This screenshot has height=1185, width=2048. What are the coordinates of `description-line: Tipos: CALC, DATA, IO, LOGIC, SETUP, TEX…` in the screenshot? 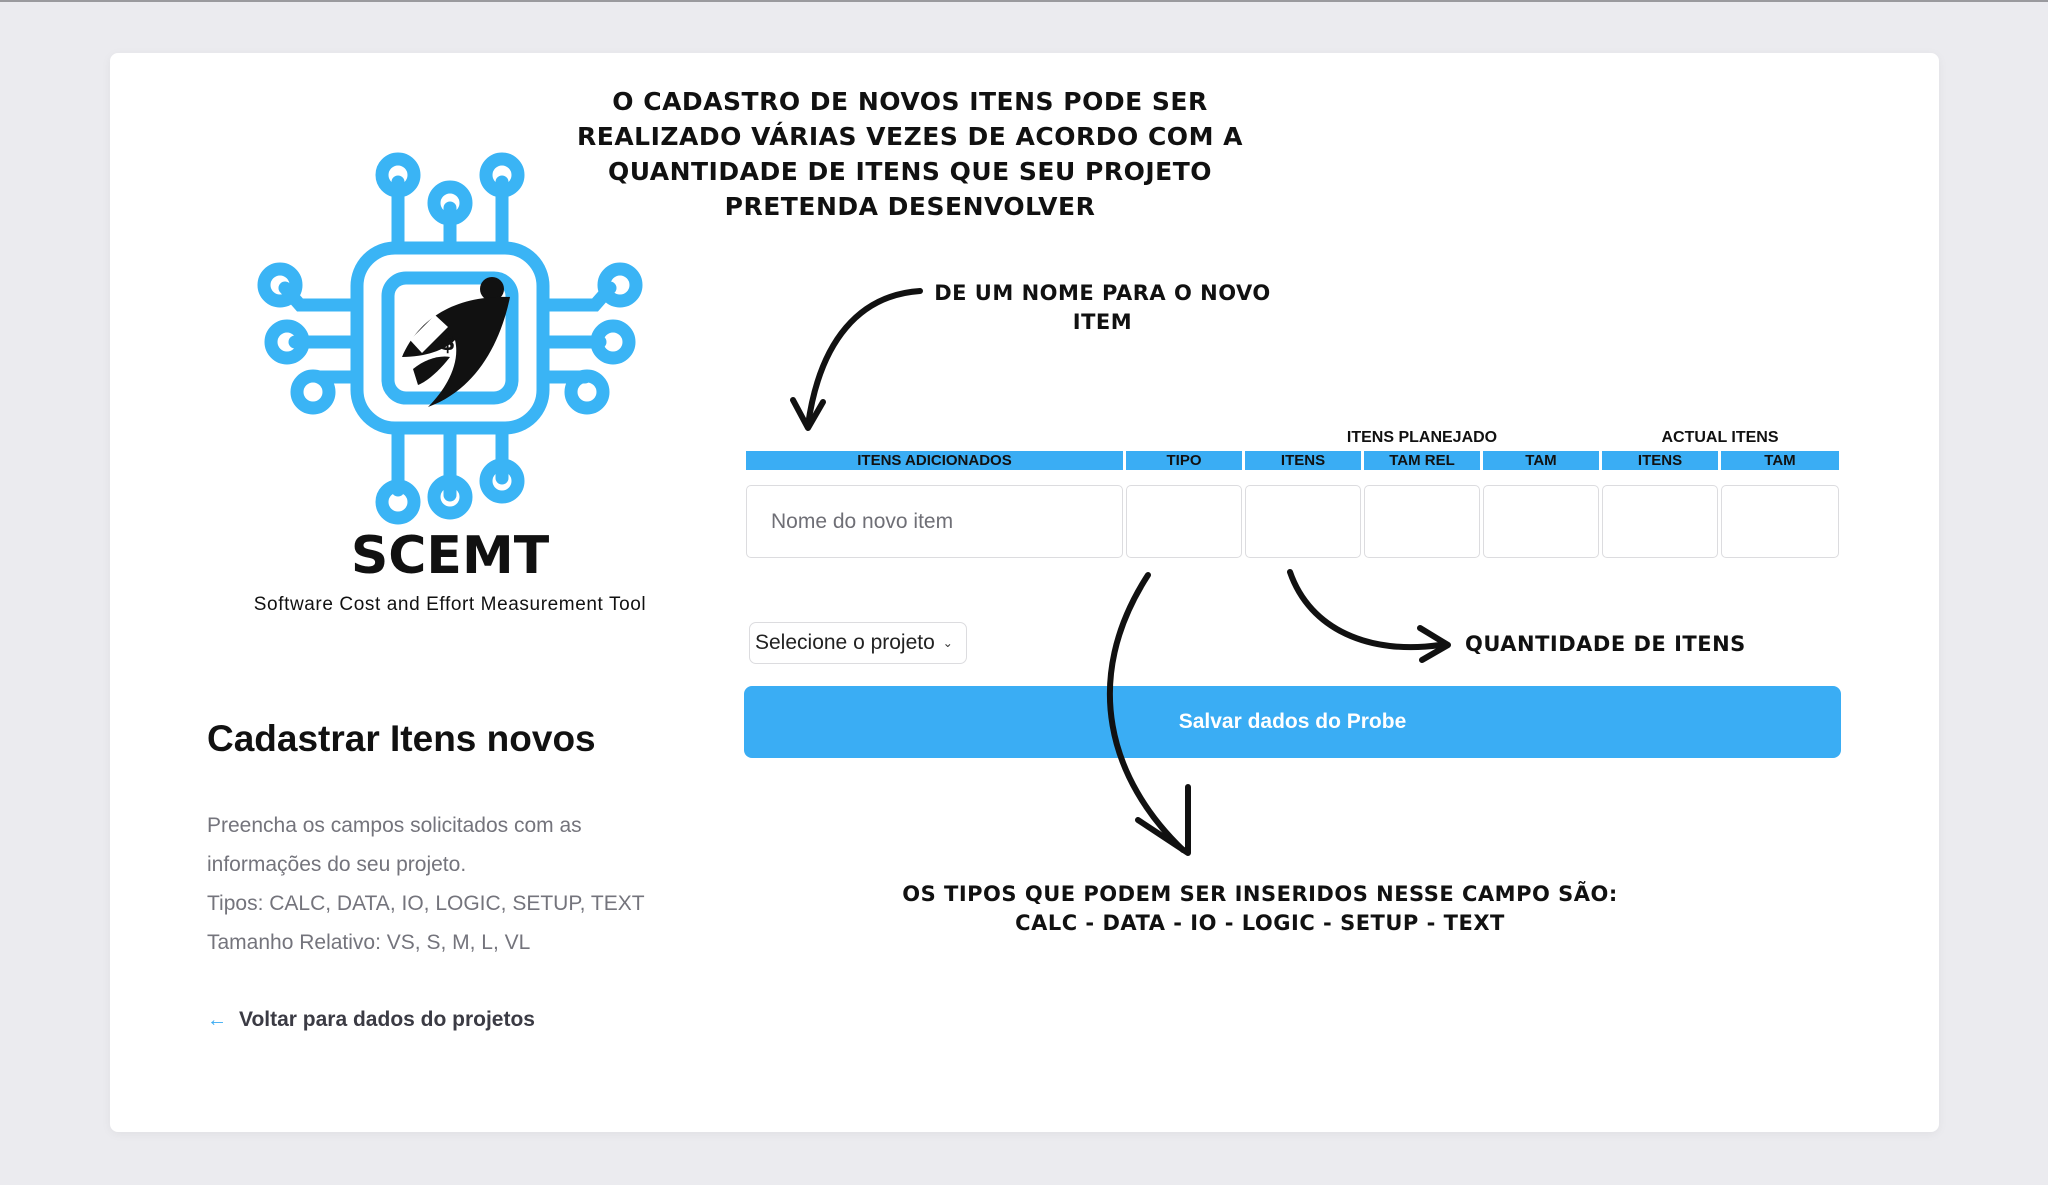 It's located at (426, 903).